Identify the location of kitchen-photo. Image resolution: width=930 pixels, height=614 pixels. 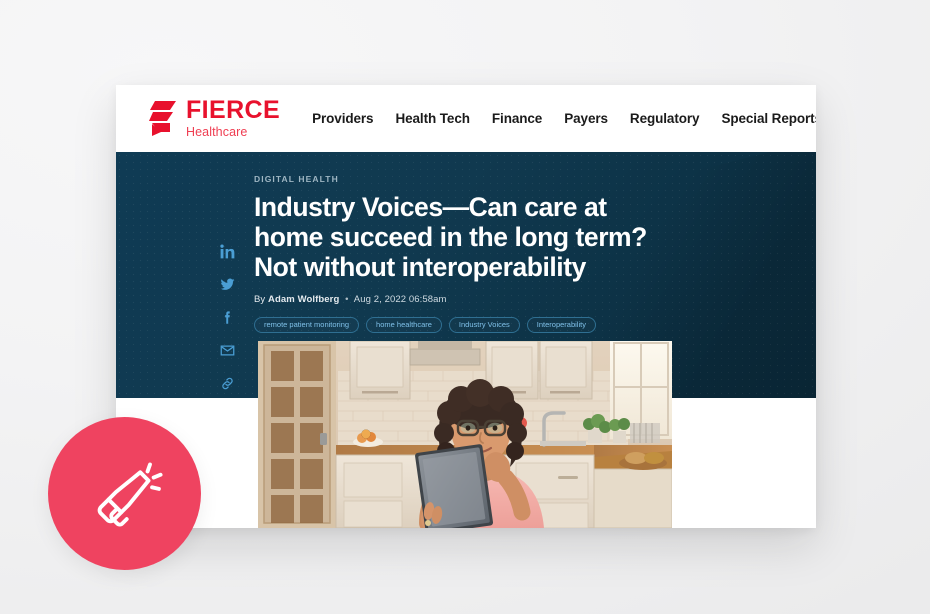
(465, 434).